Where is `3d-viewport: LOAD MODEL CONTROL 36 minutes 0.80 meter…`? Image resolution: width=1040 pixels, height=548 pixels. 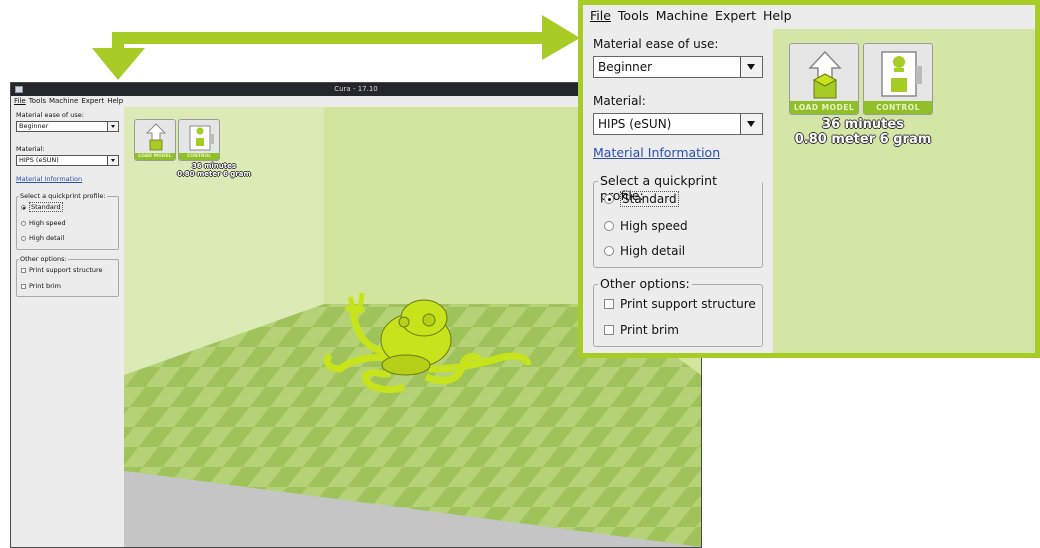
3d-viewport: LOAD MODEL CONTROL 36 minutes 0.80 meter… is located at coordinates (904, 191).